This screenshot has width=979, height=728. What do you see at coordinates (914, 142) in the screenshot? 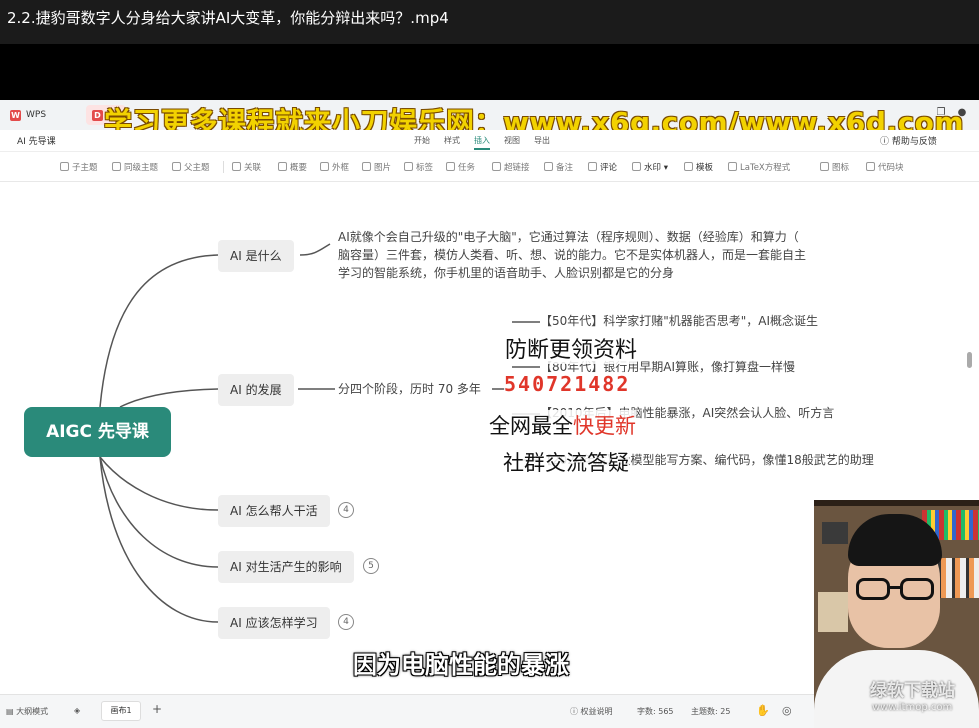
I see `help-label: 帮助与反馈` at bounding box center [914, 142].